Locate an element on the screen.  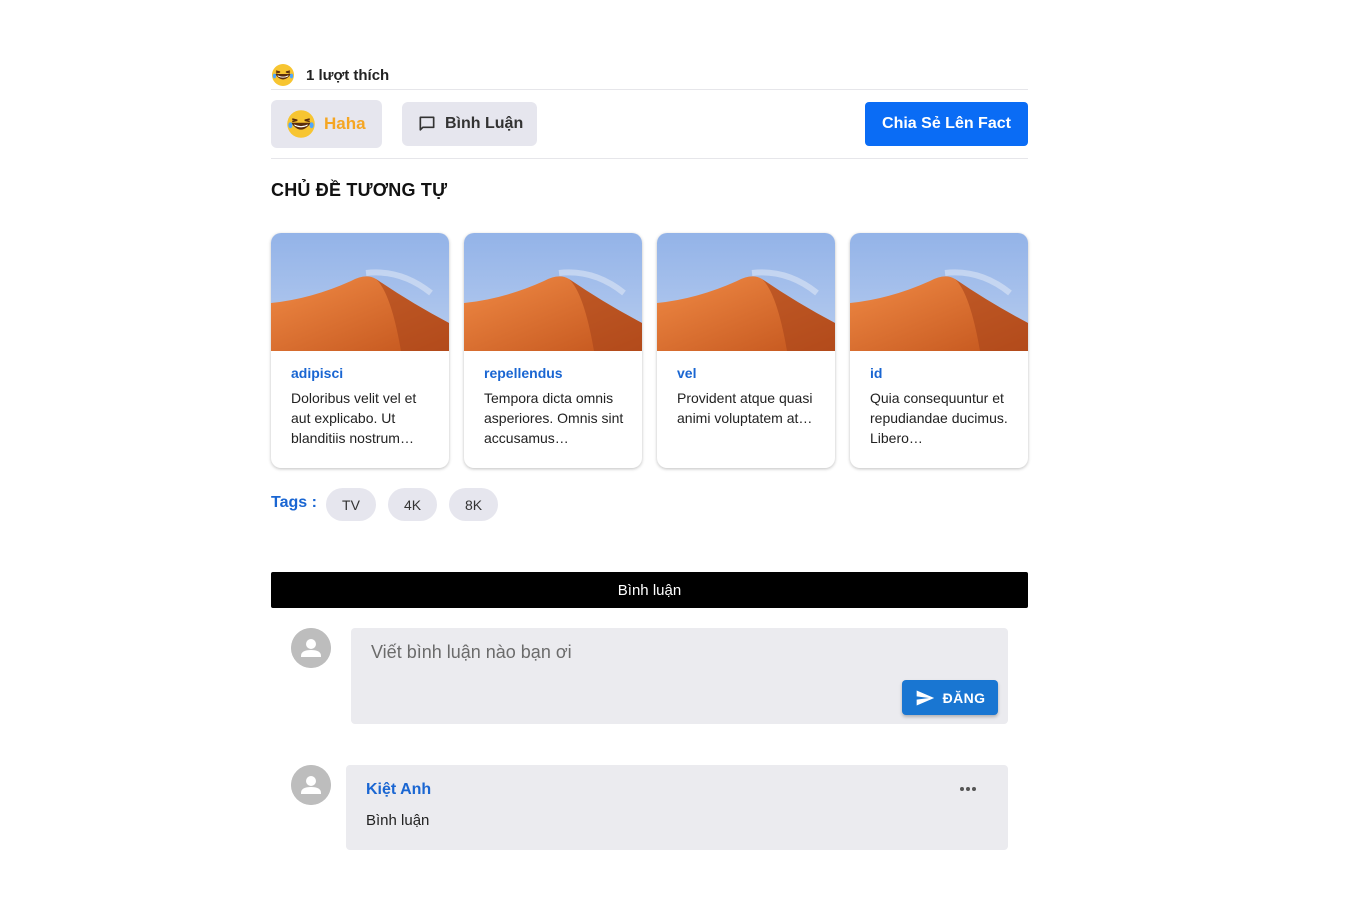
tag-chip: TV is located at coordinates (351, 504).